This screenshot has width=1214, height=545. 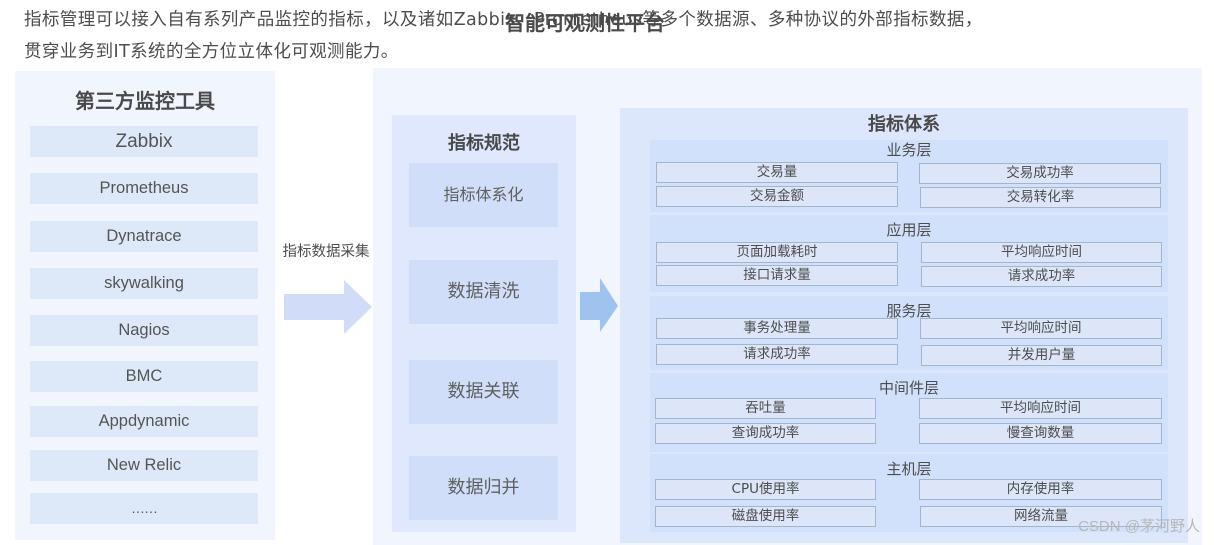 What do you see at coordinates (909, 253) in the screenshot?
I see `layer-application: 应用层 页面加载耗时 平均响应时间 接口请求量 请求成功率` at bounding box center [909, 253].